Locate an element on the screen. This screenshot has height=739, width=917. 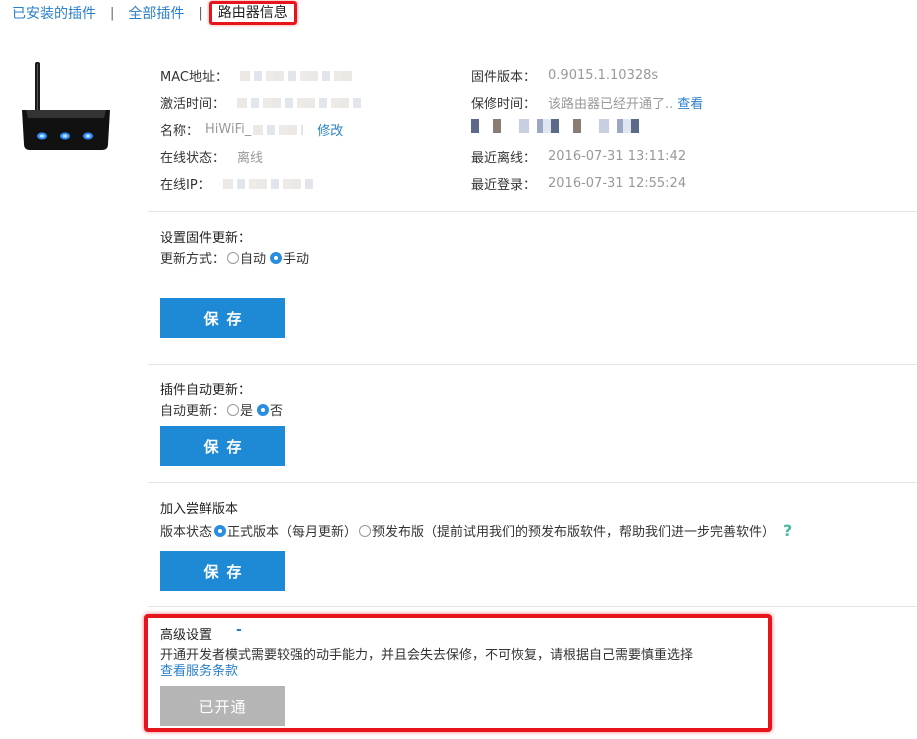
plugin-update-mode-label: 自动更新： is located at coordinates (193, 411).